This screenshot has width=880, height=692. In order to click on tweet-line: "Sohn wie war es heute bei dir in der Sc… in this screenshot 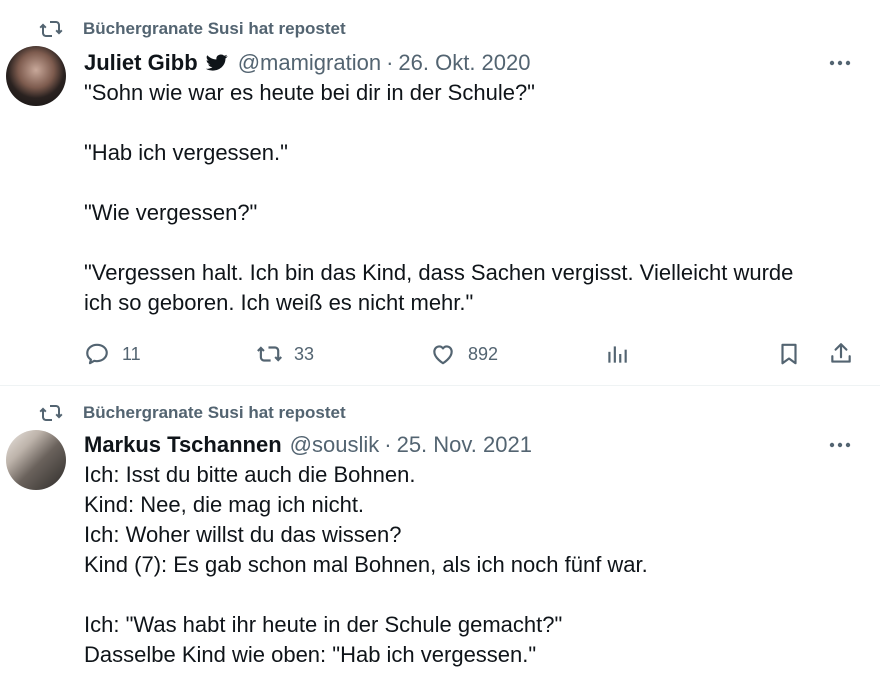, I will do `click(309, 92)`.